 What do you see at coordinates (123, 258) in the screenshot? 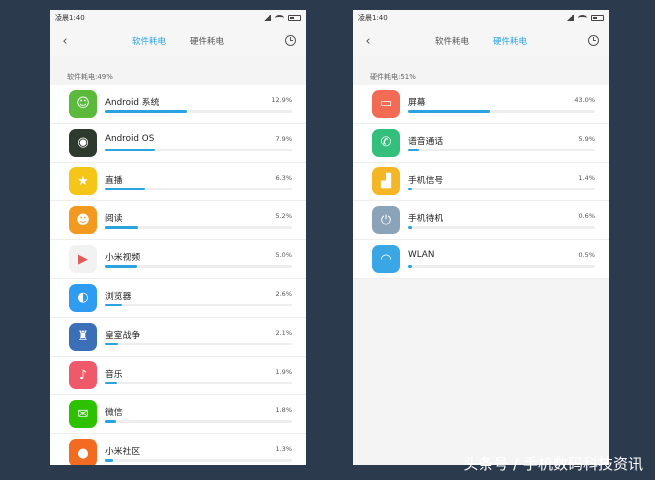
I see `item-name: 小米视频` at bounding box center [123, 258].